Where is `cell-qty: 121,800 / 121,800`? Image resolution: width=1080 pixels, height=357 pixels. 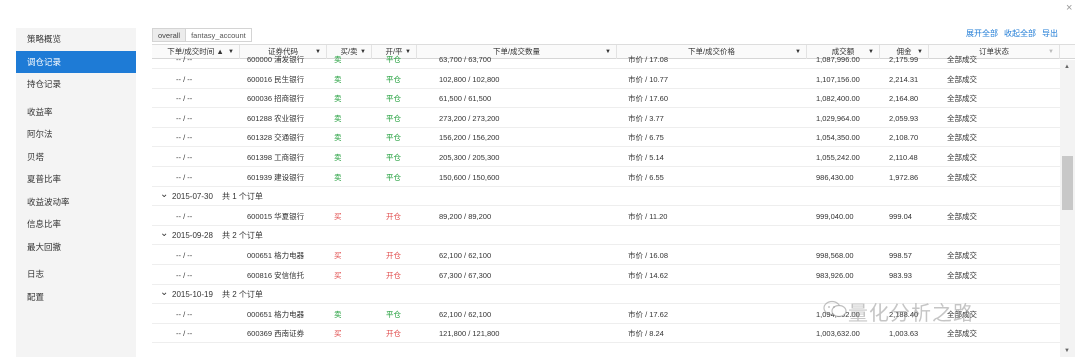
cell-qty: 121,800 / 121,800 is located at coordinates (469, 334).